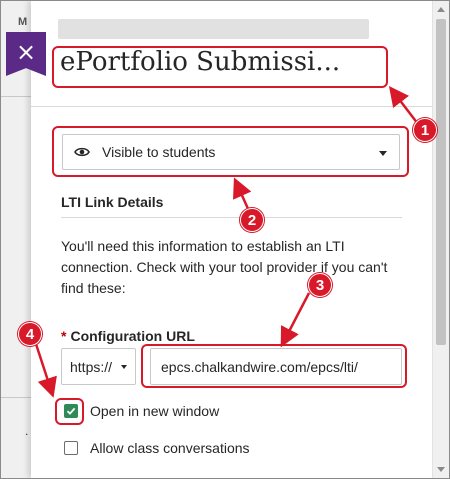 This screenshot has width=450, height=479. Describe the element at coordinates (441, 469) in the screenshot. I see `scroll-down-icon` at that location.